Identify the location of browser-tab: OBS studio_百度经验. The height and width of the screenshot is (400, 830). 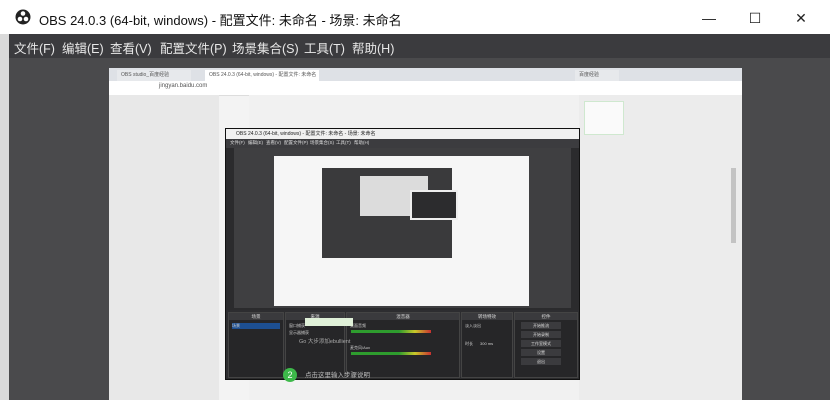
(154, 75).